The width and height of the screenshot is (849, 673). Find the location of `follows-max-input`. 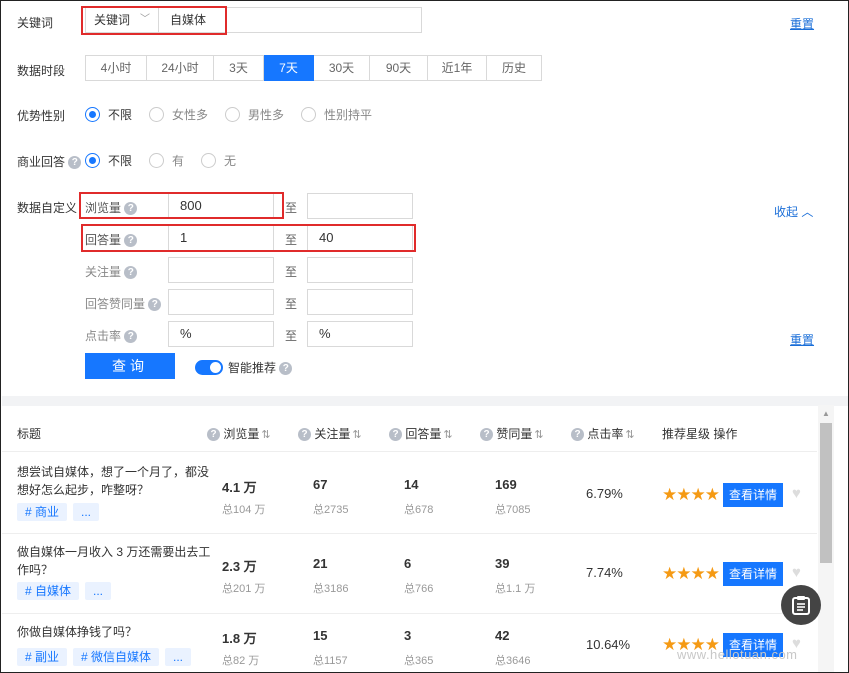

follows-max-input is located at coordinates (360, 270).